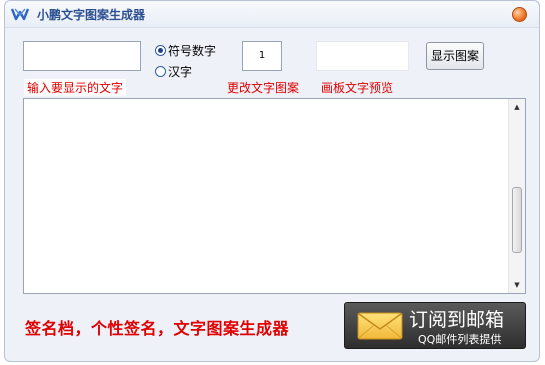 The width and height of the screenshot is (545, 365). What do you see at coordinates (455, 56) in the screenshot?
I see `show-pattern-button: 显示图案` at bounding box center [455, 56].